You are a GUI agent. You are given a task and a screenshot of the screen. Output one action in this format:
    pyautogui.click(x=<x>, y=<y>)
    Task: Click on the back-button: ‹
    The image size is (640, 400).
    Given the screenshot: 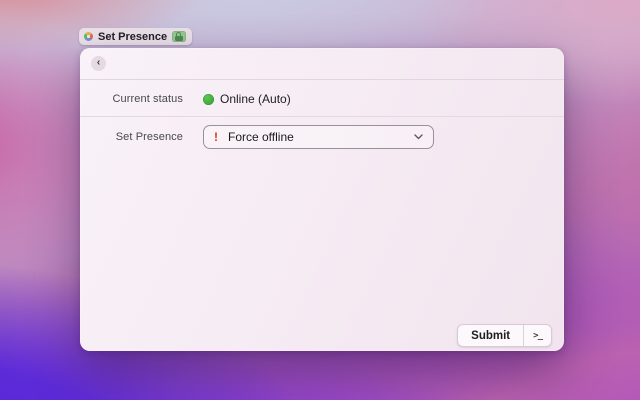 What is the action you would take?
    pyautogui.click(x=98, y=63)
    